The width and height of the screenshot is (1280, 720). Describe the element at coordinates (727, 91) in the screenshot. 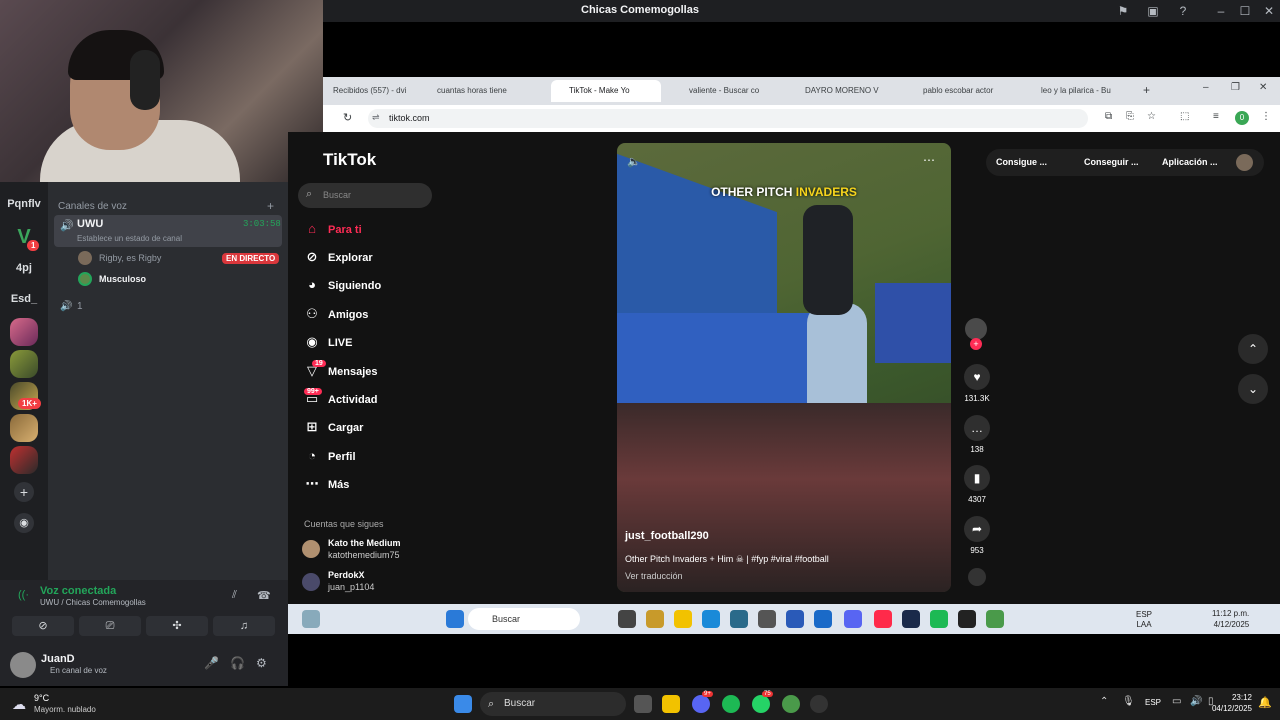

I see `browser-tab: valiente - Buscar co` at that location.